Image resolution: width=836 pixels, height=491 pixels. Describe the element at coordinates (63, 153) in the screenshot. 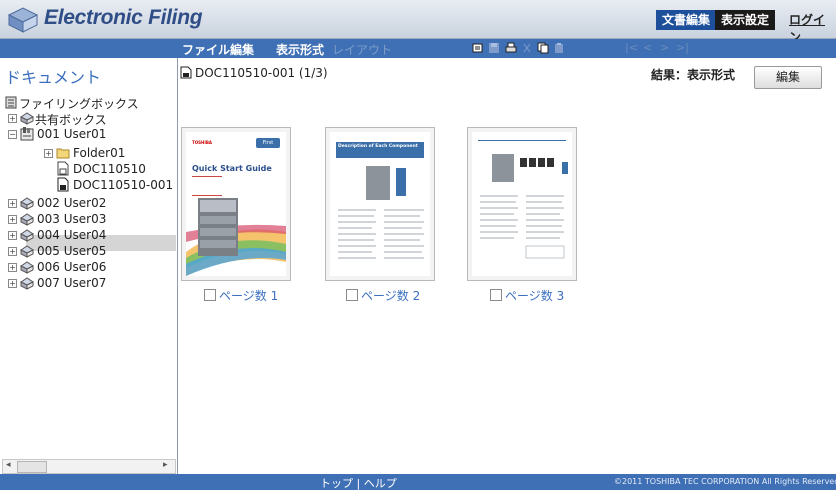

I see `folder-icon` at that location.